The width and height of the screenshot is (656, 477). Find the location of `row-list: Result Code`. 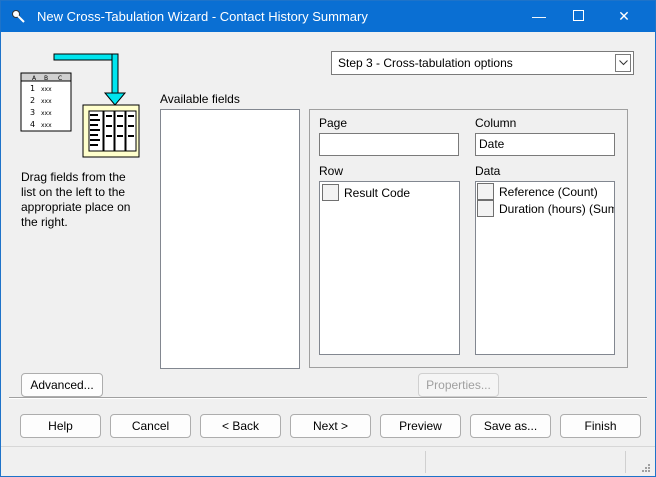

row-list: Result Code is located at coordinates (389, 268).